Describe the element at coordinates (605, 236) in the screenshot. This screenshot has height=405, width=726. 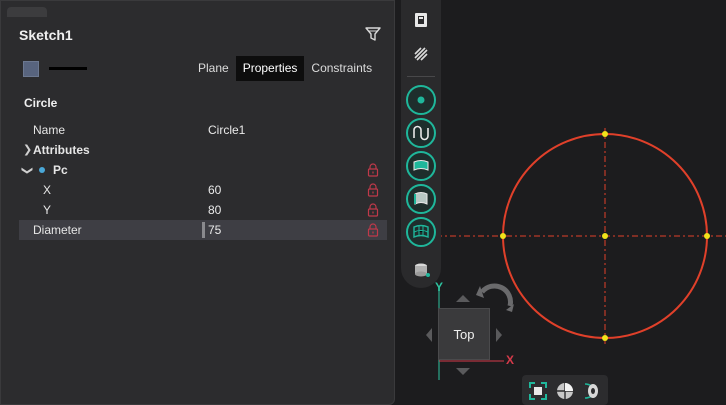
I see `center-point` at that location.